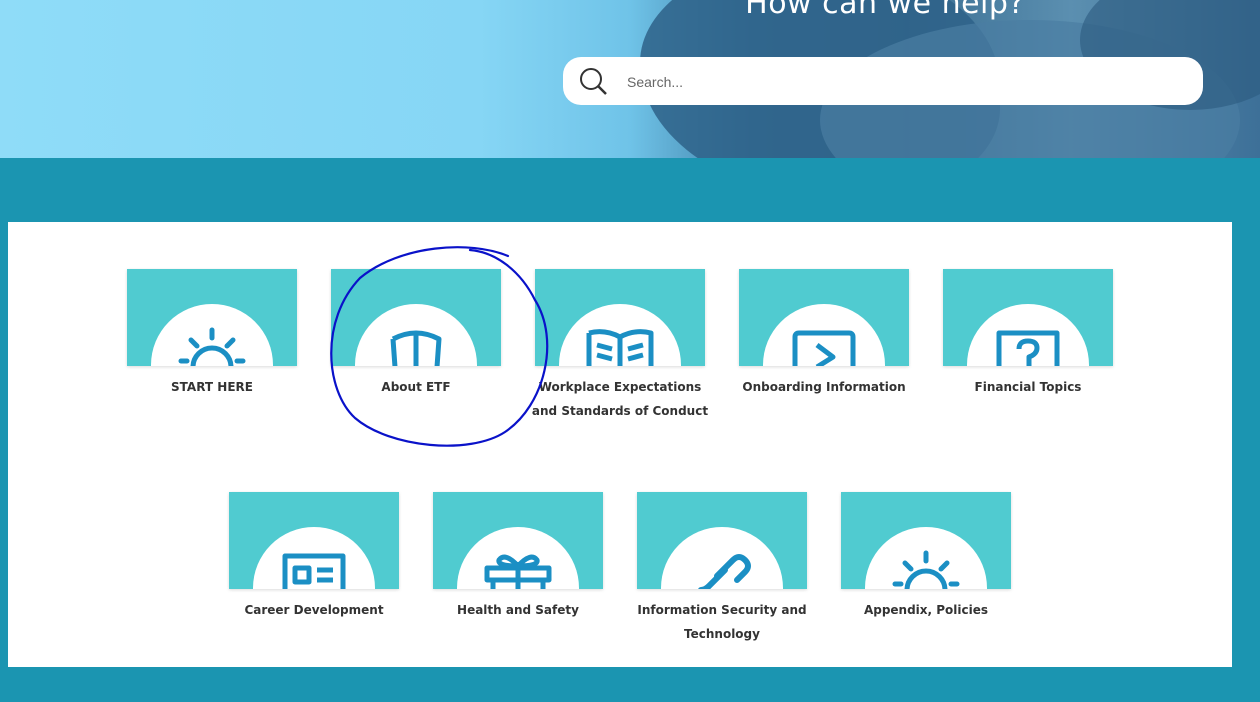  I want to click on card-onboarding-information: Onboarding Information, so click(824, 349).